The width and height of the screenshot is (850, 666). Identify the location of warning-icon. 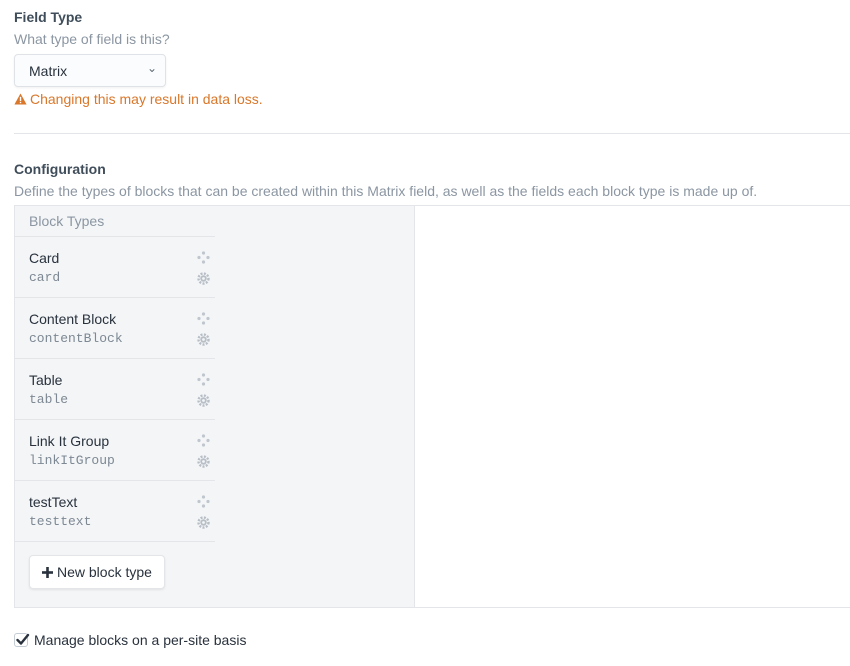
(20, 99).